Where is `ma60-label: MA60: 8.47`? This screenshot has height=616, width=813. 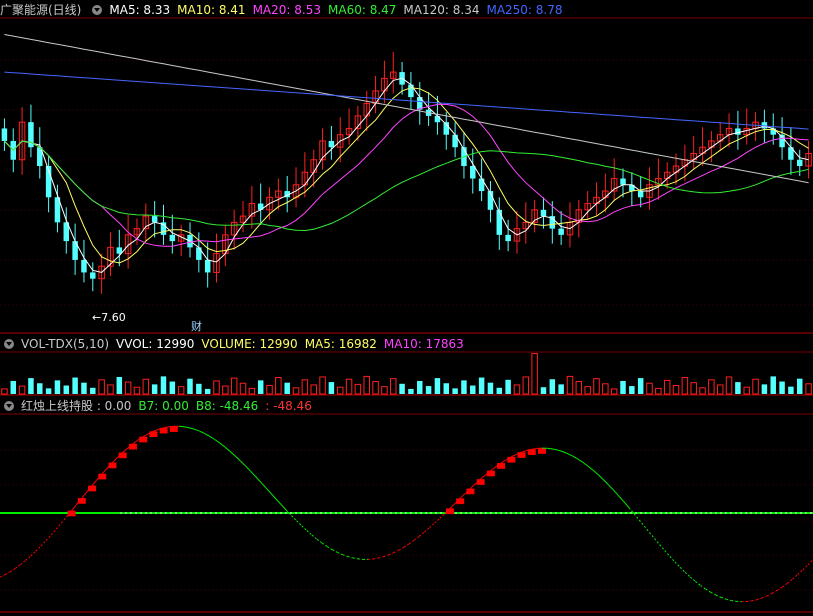 ma60-label: MA60: 8.47 is located at coordinates (362, 10).